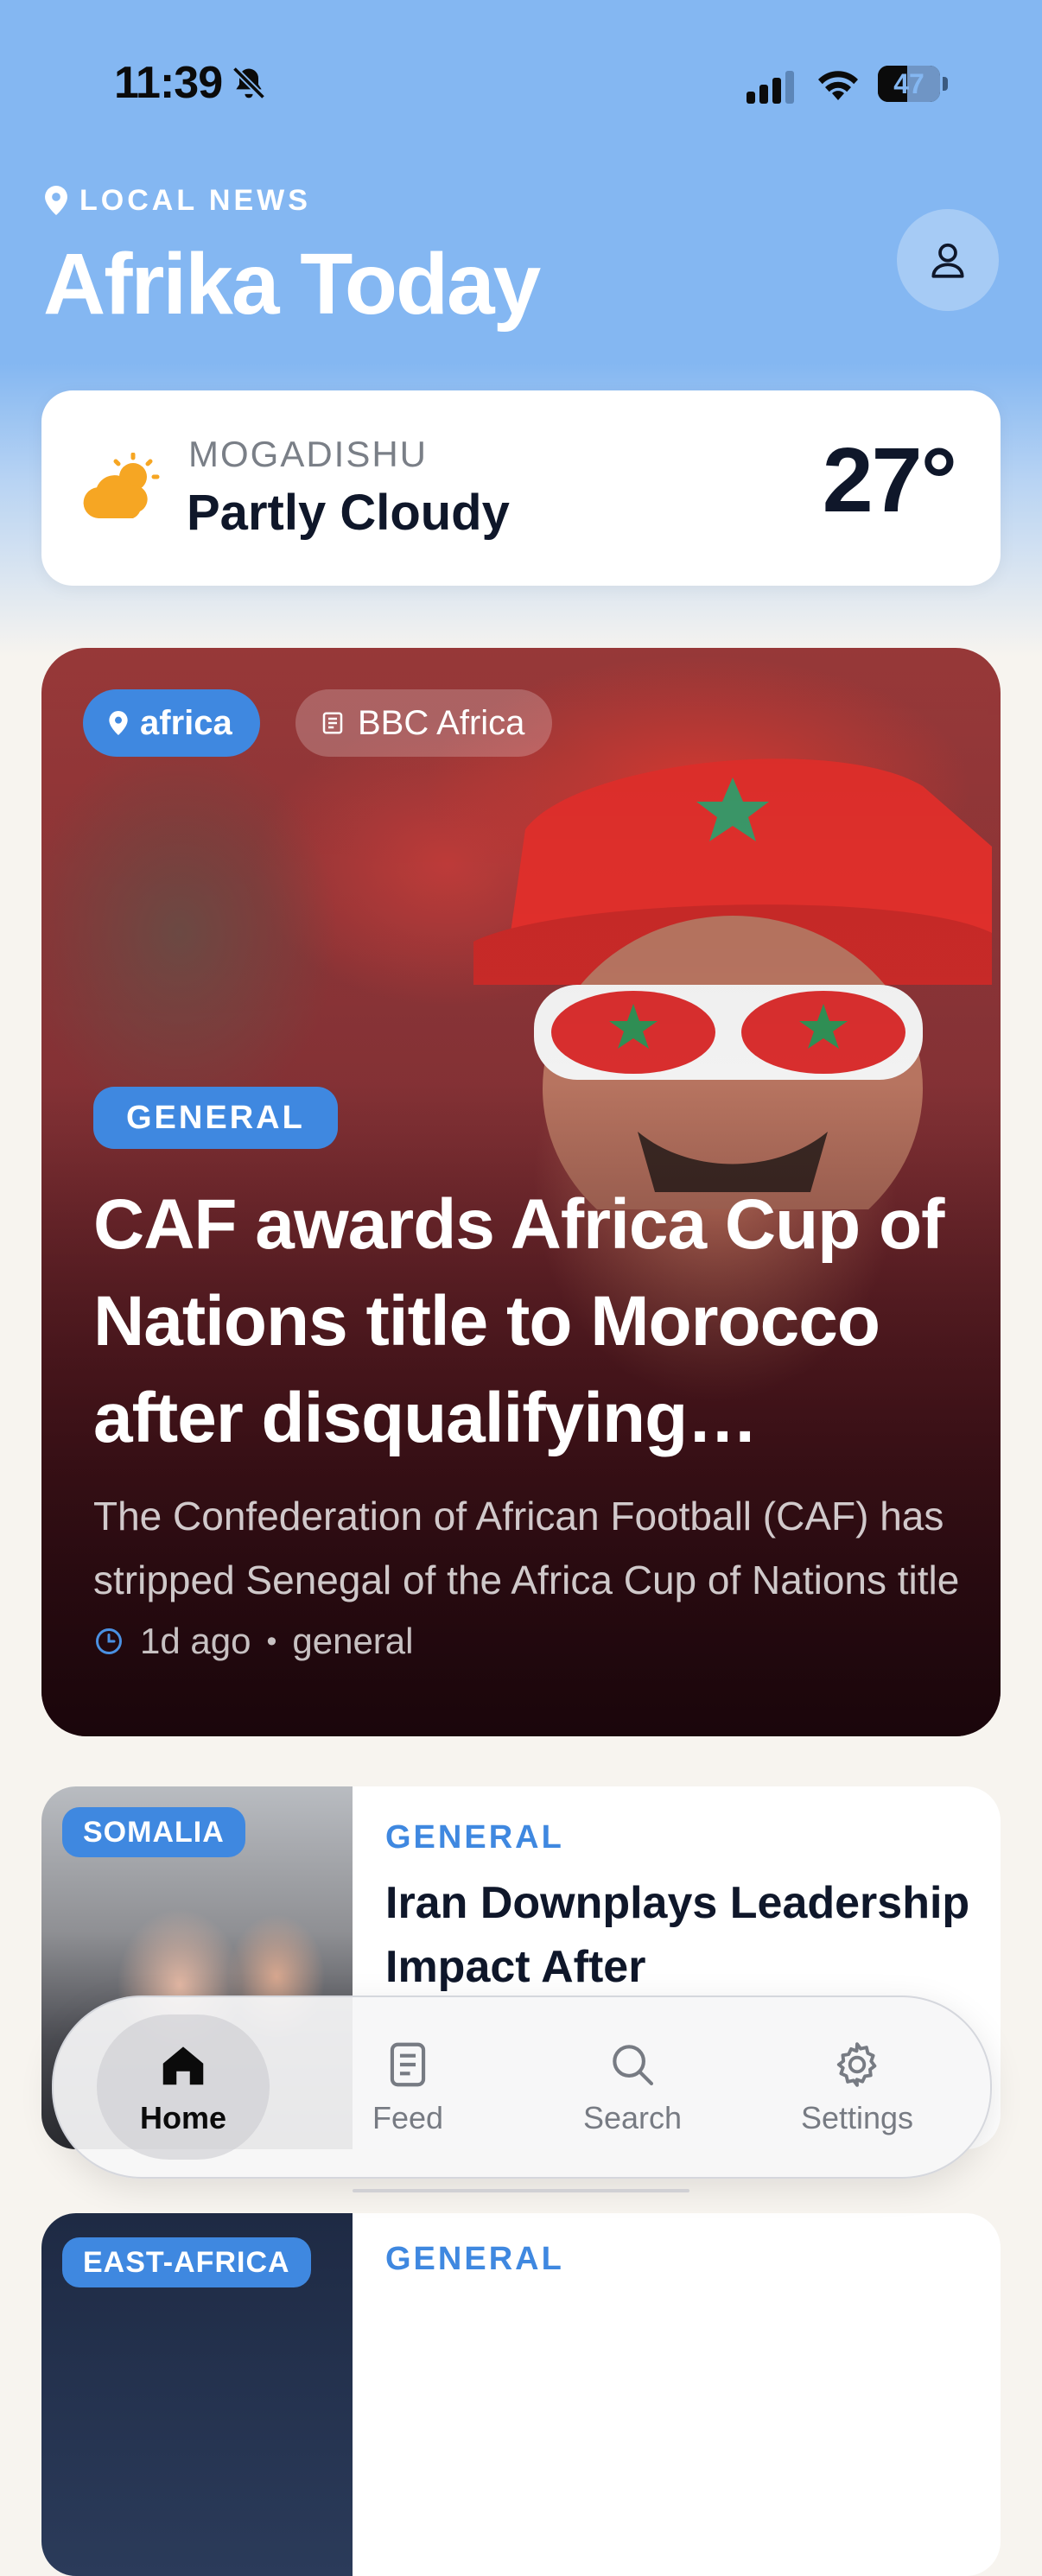 This screenshot has height=2576, width=1042. Describe the element at coordinates (186, 2262) in the screenshot. I see `region-badge: EAST-AFRICA` at that location.